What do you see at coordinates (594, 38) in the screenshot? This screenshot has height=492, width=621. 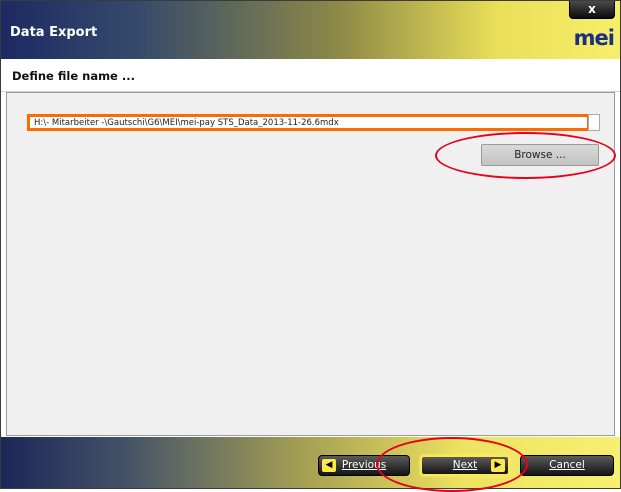 I see `mei-logo: mei` at bounding box center [594, 38].